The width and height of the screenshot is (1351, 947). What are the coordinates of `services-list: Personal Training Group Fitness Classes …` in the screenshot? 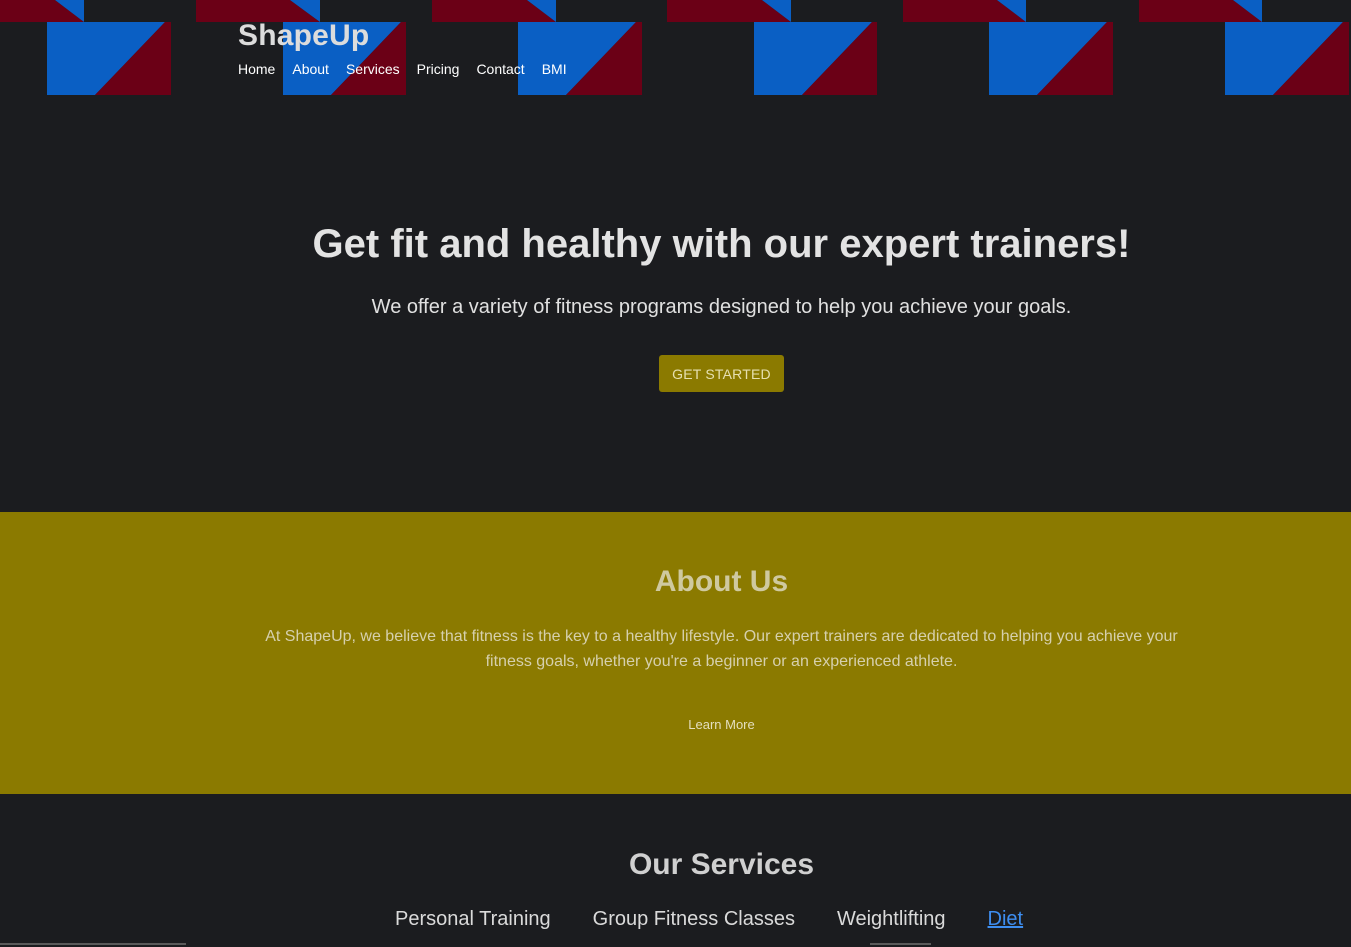 It's located at (709, 919).